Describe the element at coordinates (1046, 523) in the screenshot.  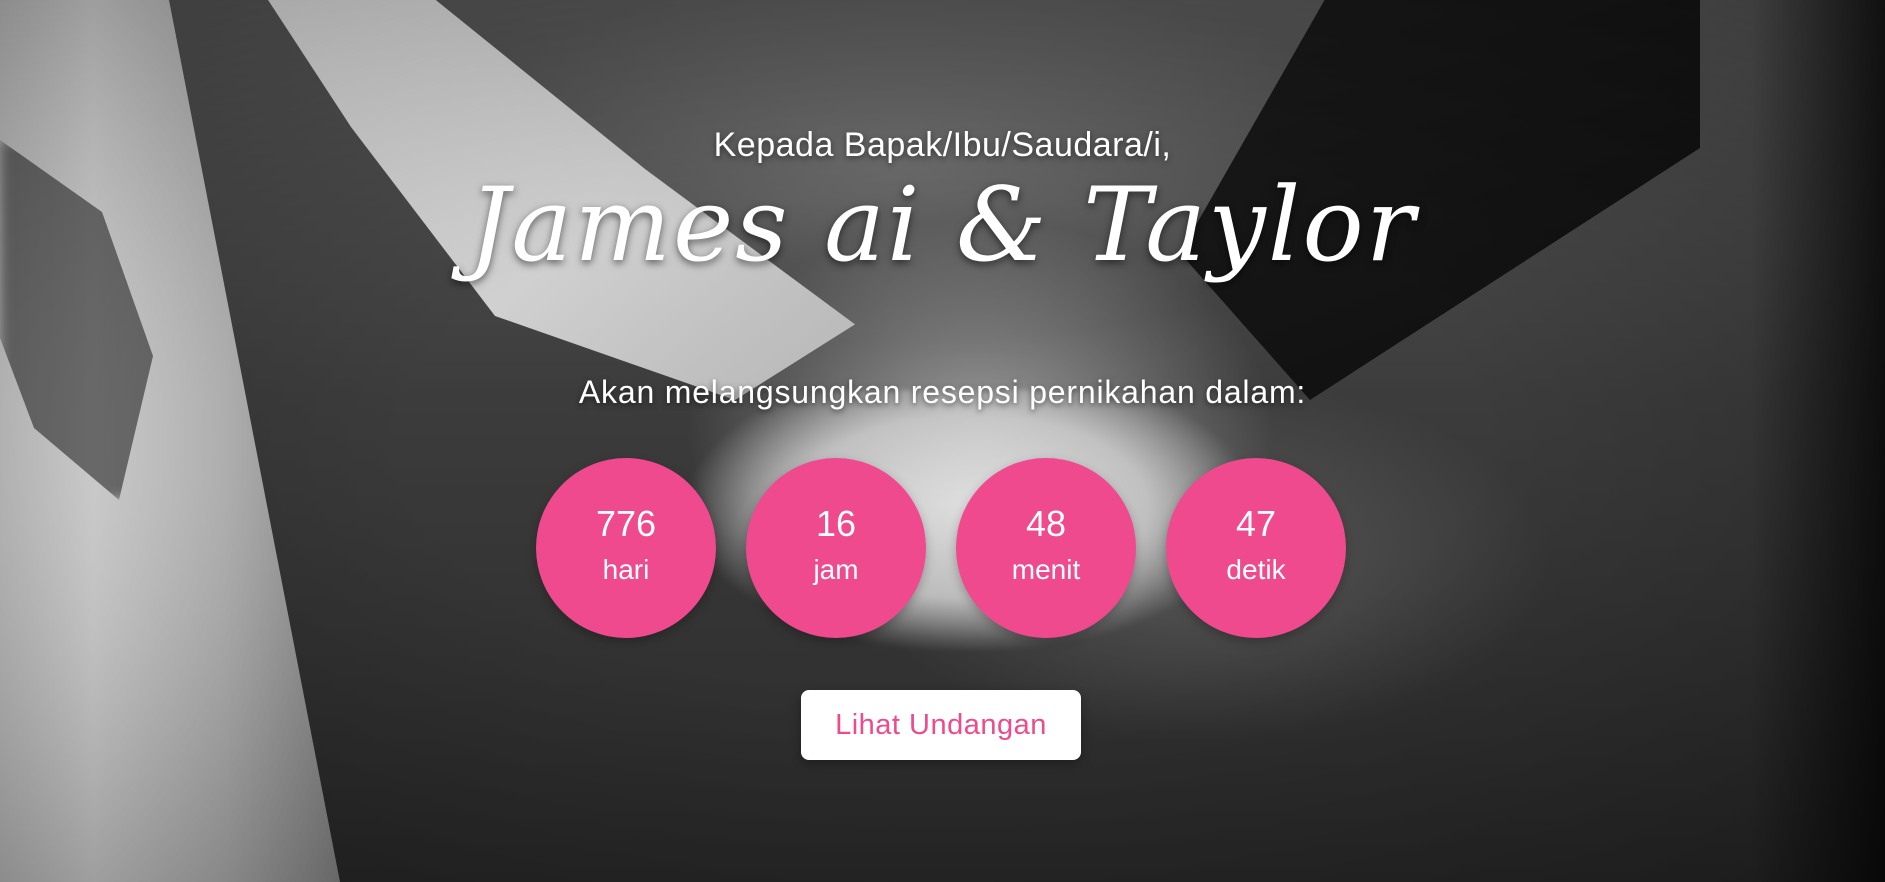
I see `countdown-minutes-value: 48` at that location.